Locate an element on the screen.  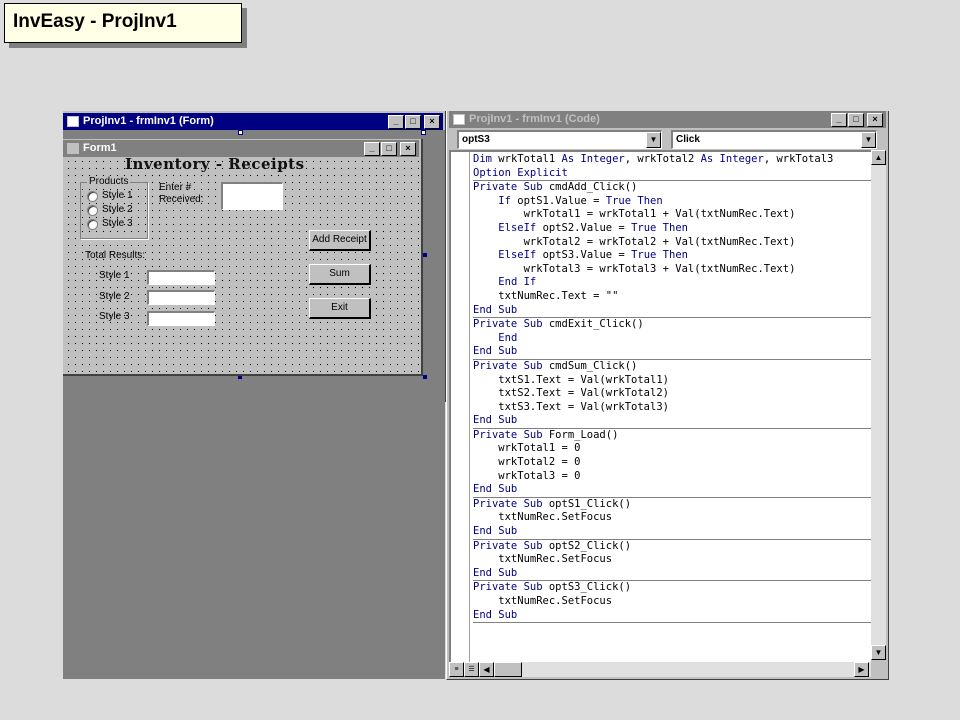
code-line: wrkTotal2 = 0 is located at coordinates (673, 463).